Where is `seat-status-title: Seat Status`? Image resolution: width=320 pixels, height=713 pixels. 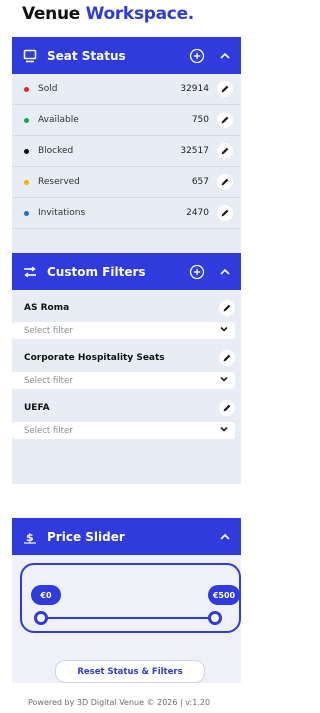
seat-status-title: Seat Status is located at coordinates (86, 55).